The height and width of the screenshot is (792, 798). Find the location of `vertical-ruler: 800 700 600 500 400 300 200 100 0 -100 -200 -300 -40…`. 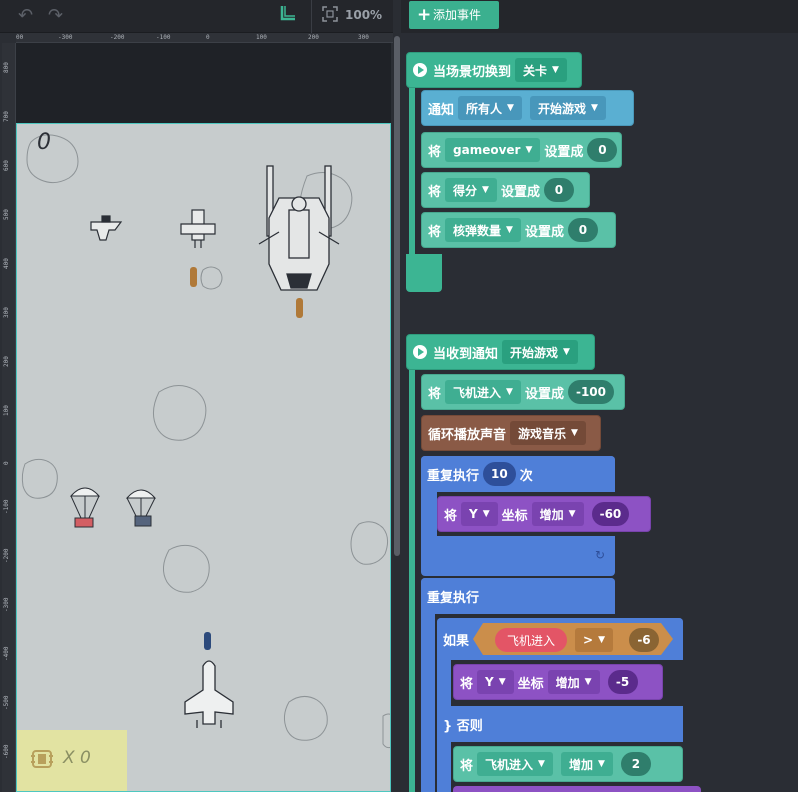

vertical-ruler: 800 700 600 500 400 300 200 100 0 -100 -200 -300 -40… is located at coordinates (9, 417).